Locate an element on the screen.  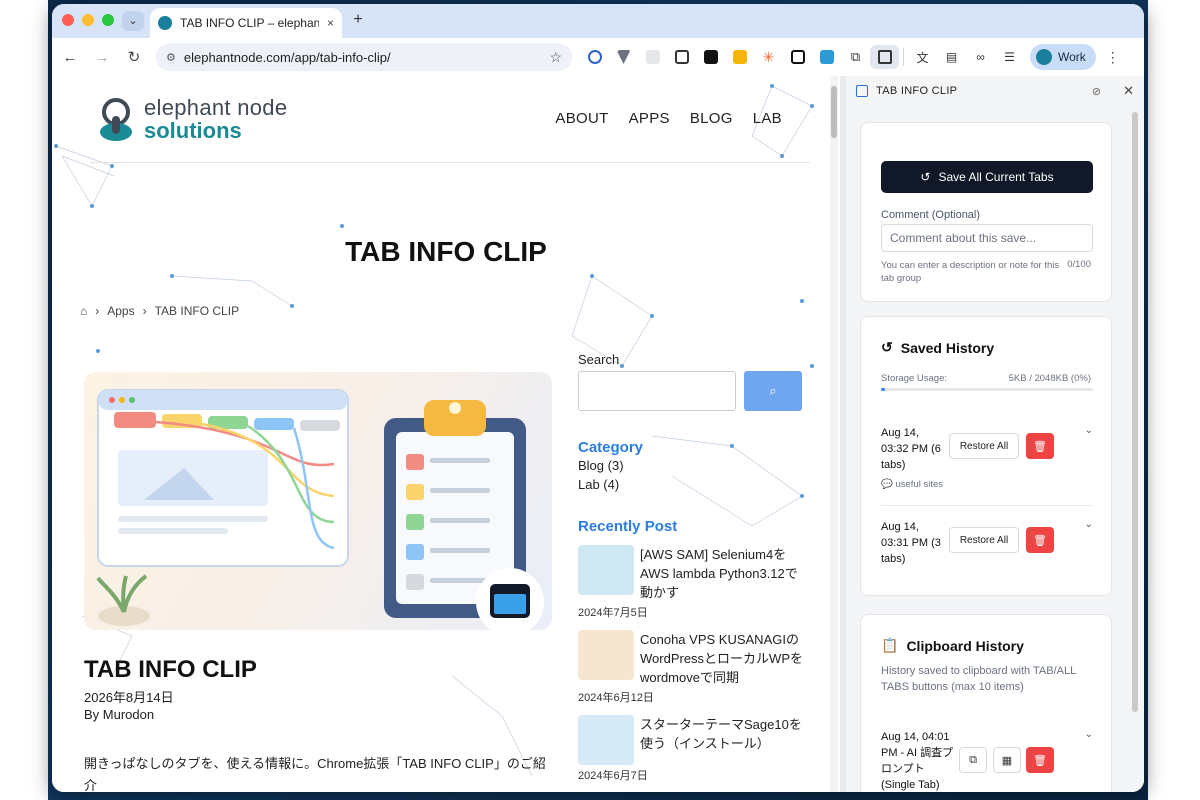
site-info-icon: ⚙ is located at coordinates (171, 57).